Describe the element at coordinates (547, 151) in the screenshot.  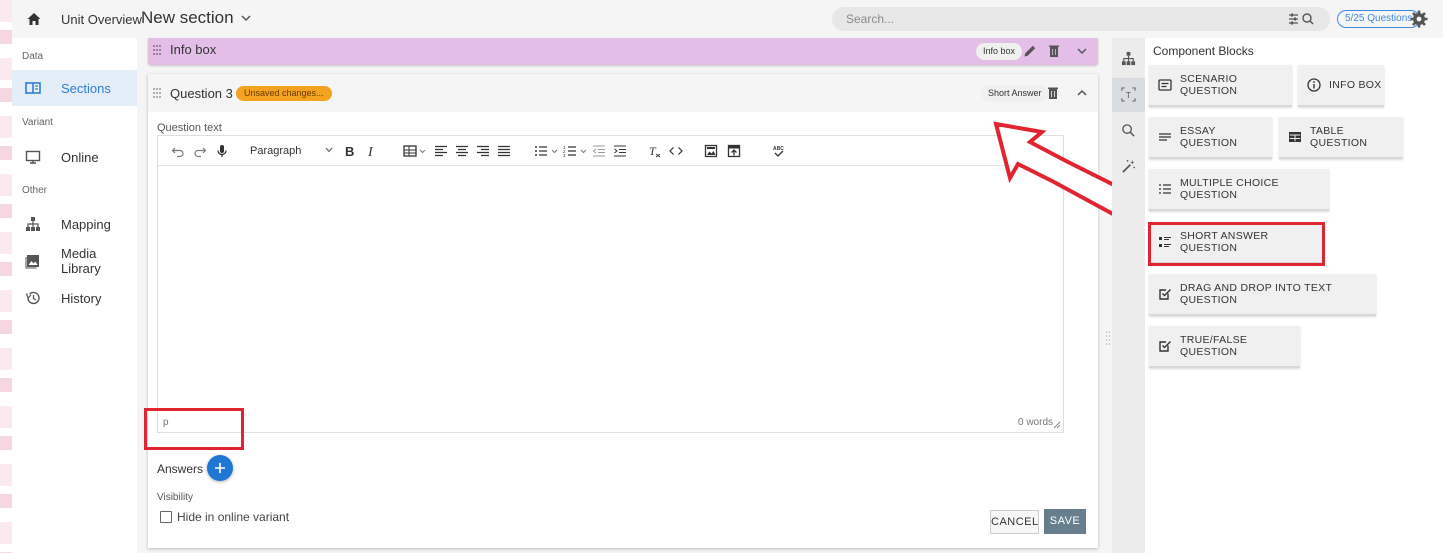
I see `bullet-list-icon` at that location.